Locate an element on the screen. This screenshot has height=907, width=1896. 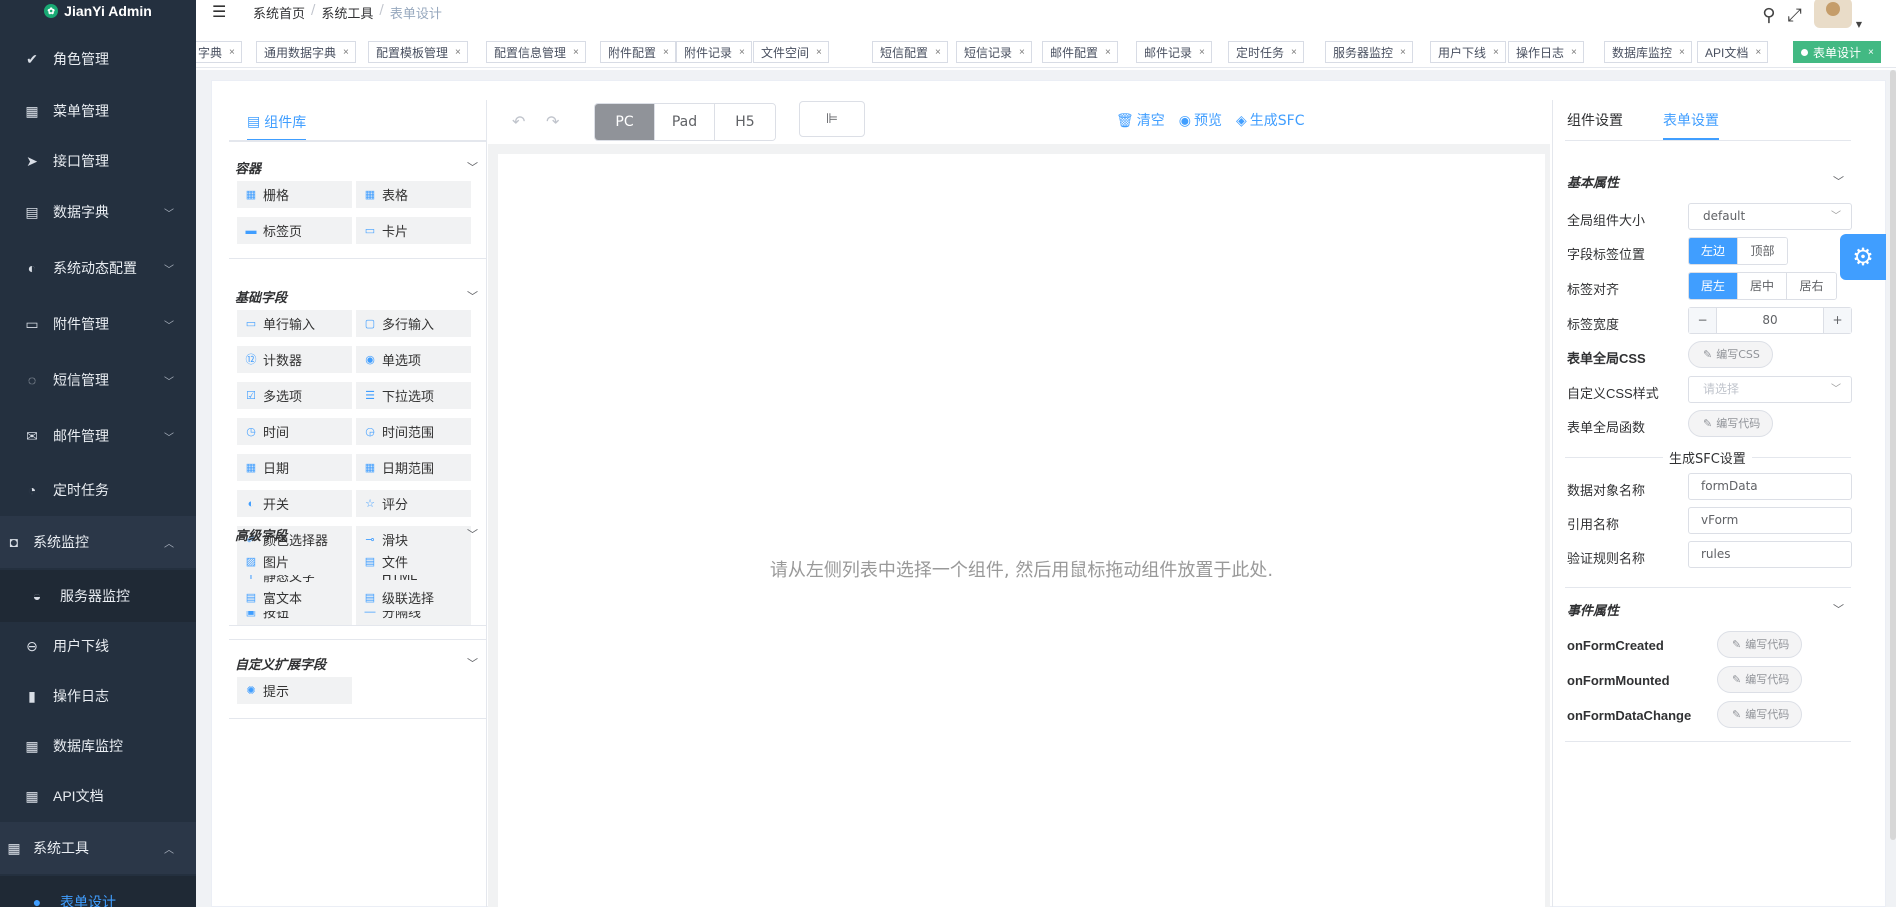
minus-icon: − is located at coordinates (1702, 320).